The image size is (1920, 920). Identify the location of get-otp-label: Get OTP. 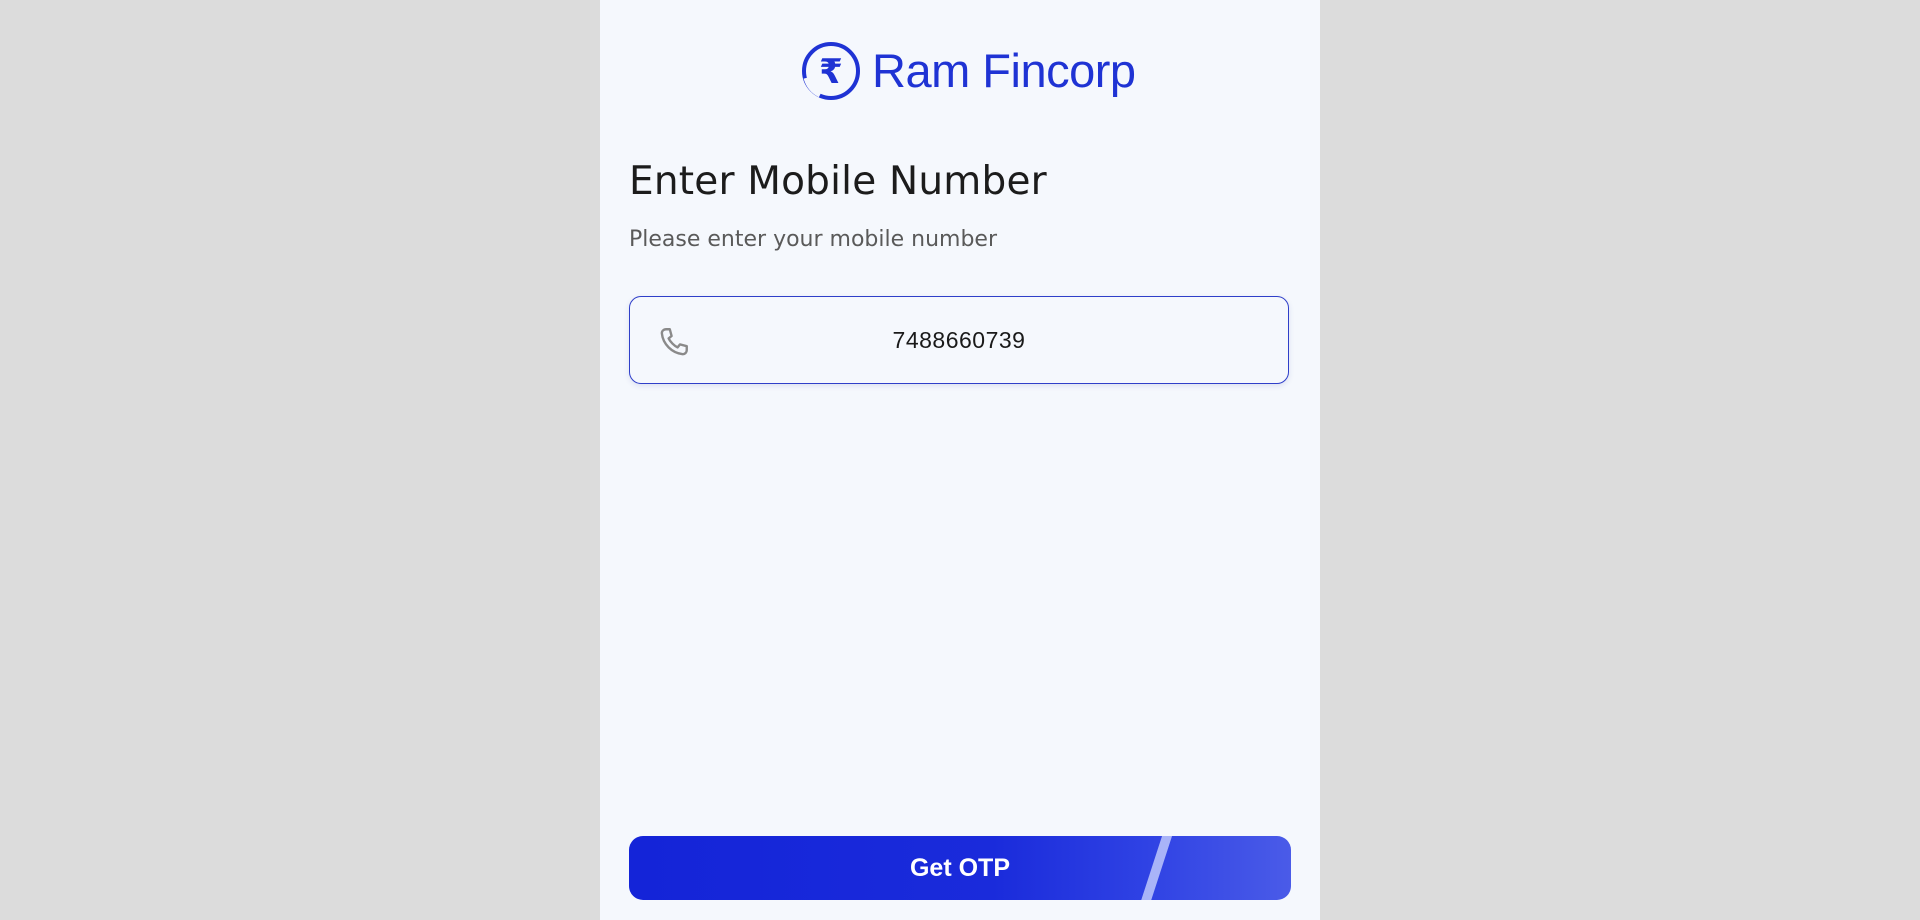
(959, 868).